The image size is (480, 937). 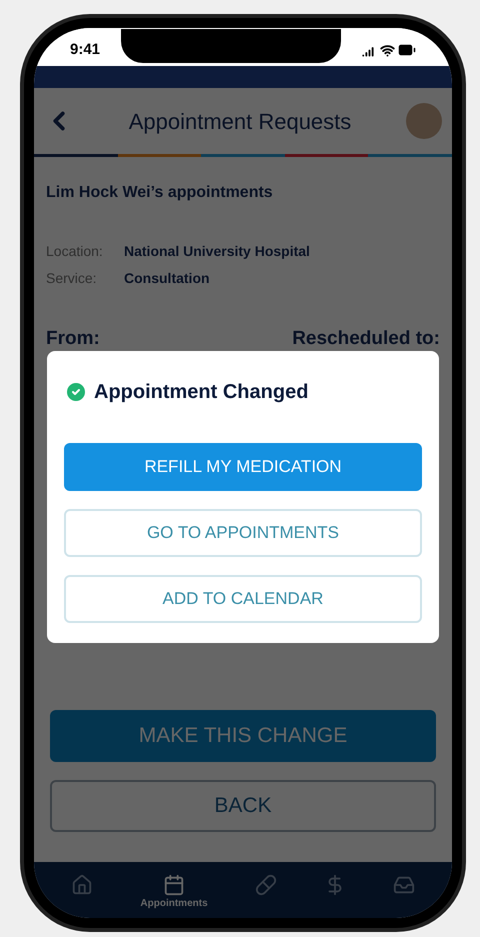 I want to click on tab-item: Appointments, so click(x=174, y=892).